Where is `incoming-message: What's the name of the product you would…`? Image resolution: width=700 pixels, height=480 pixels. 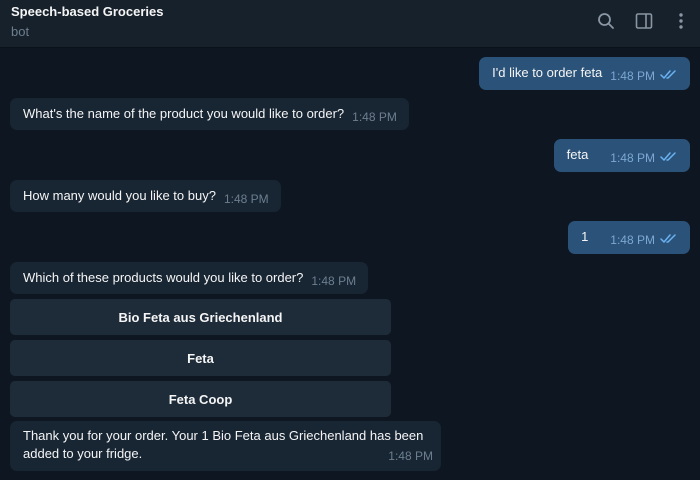 incoming-message: What's the name of the product you would… is located at coordinates (209, 114).